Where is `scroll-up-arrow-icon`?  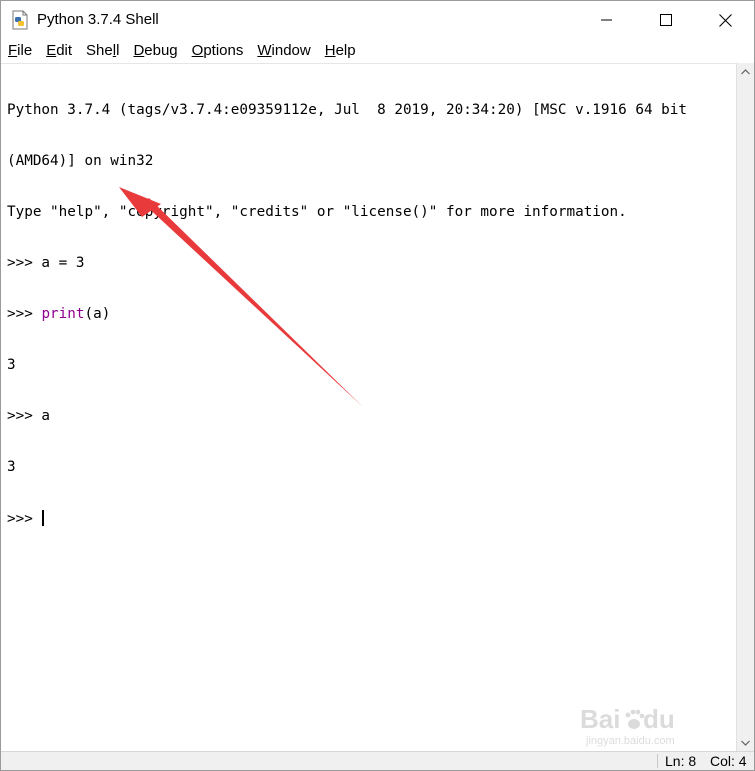 scroll-up-arrow-icon is located at coordinates (745, 71).